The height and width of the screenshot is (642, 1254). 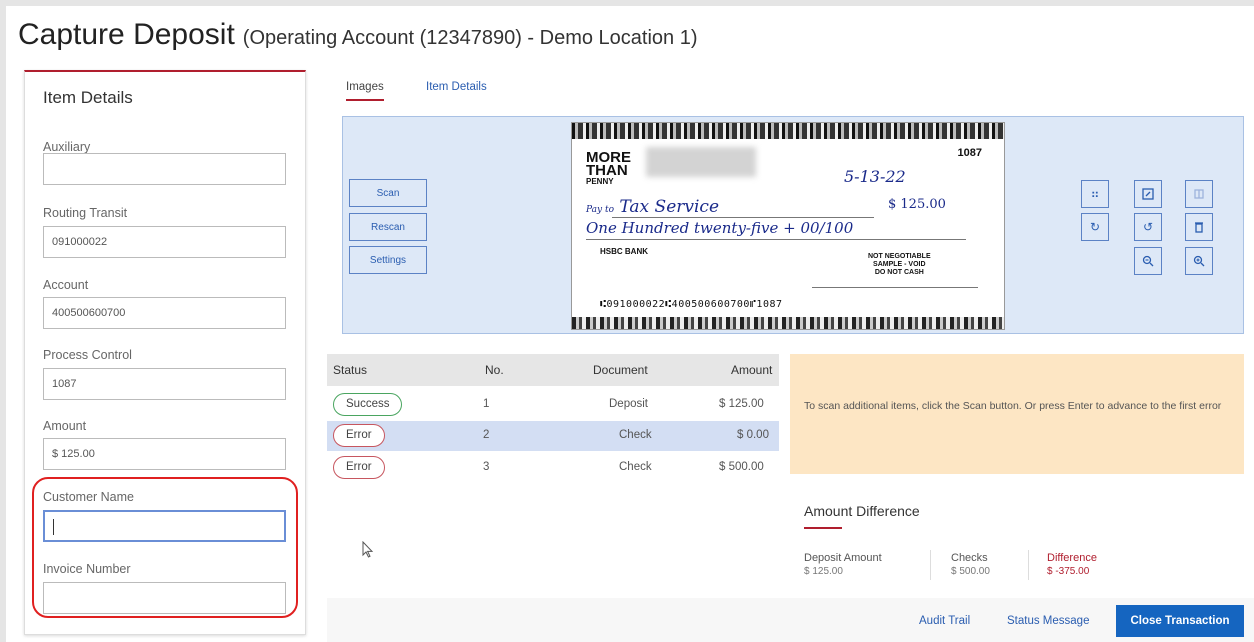 I want to click on rotate-right-icon: ↻, so click(x=1095, y=227).